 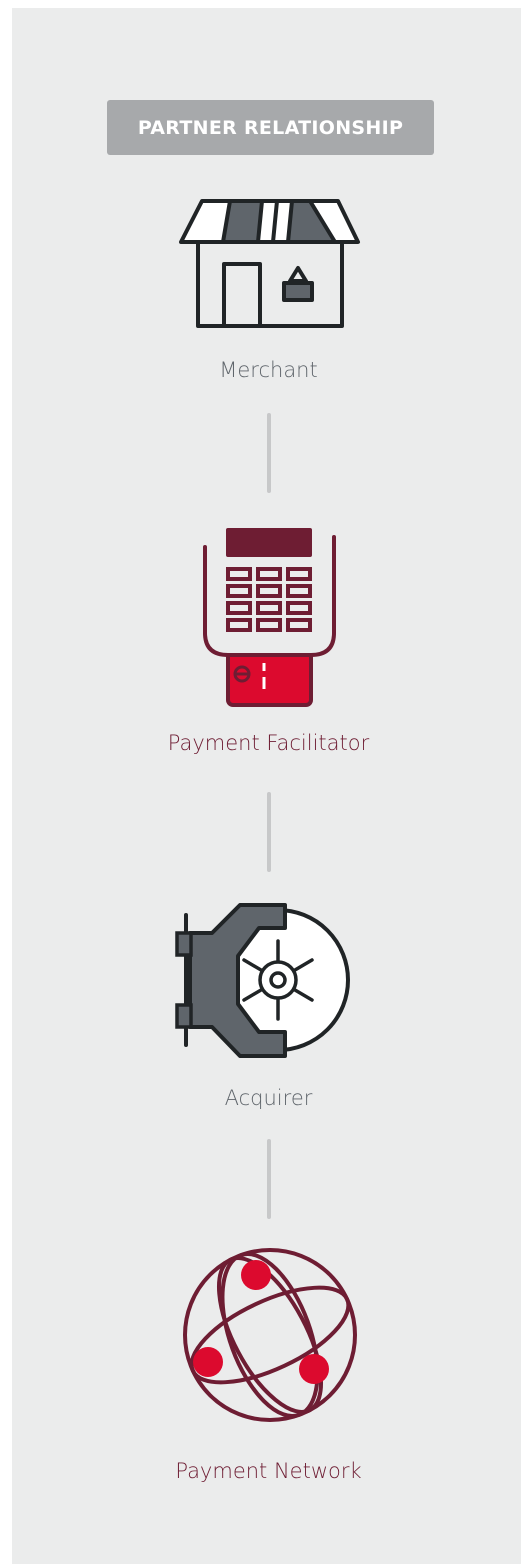 I want to click on node-label-acquirer: Acquirer, so click(x=268, y=1098).